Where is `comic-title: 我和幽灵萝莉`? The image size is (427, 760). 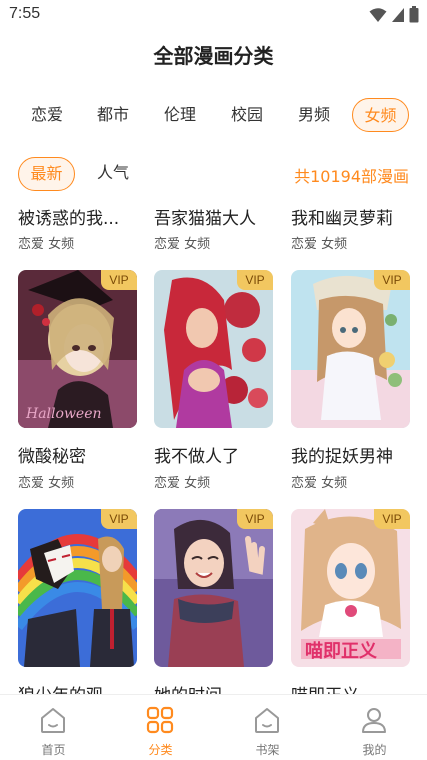 comic-title: 我和幽灵萝莉 is located at coordinates (342, 219).